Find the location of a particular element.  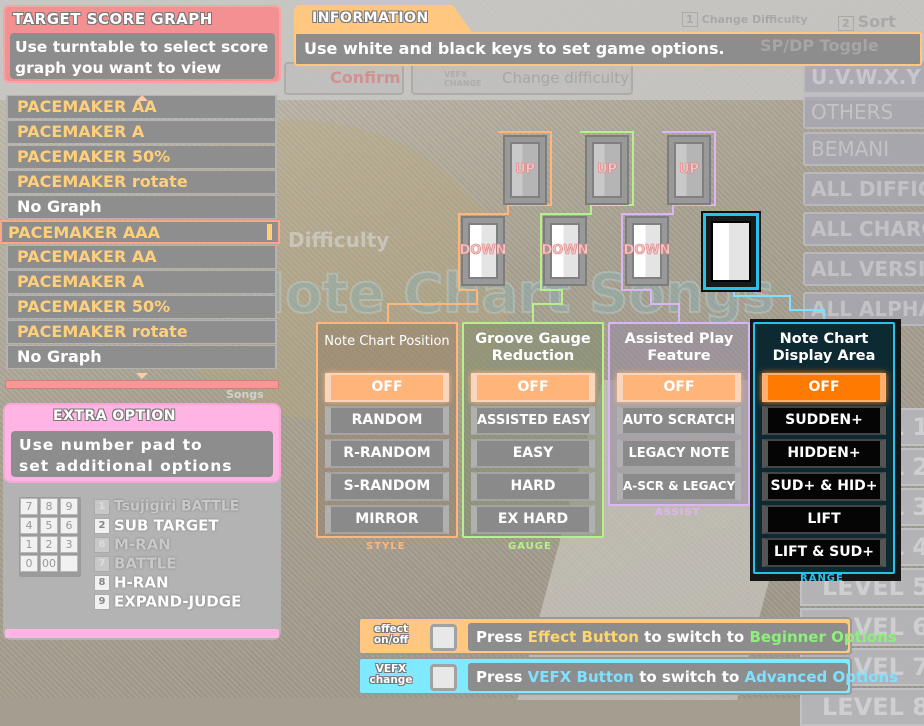

option-button: A-SCR & LEGACY is located at coordinates (679, 486).